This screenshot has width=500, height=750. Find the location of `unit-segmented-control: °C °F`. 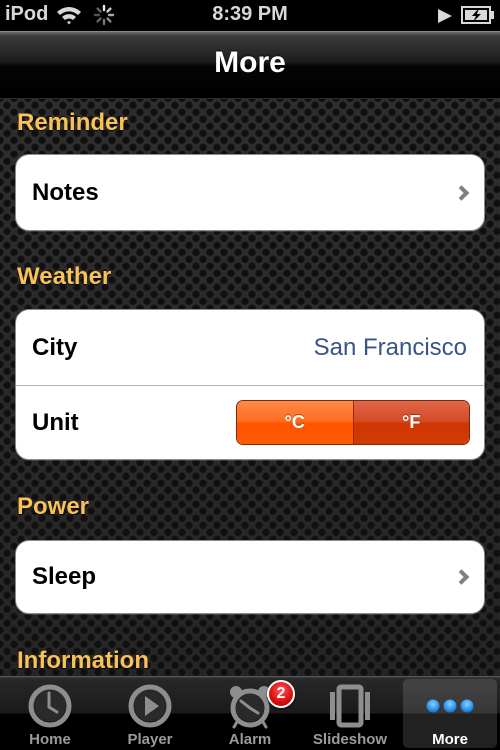

unit-segmented-control: °C °F is located at coordinates (353, 422).